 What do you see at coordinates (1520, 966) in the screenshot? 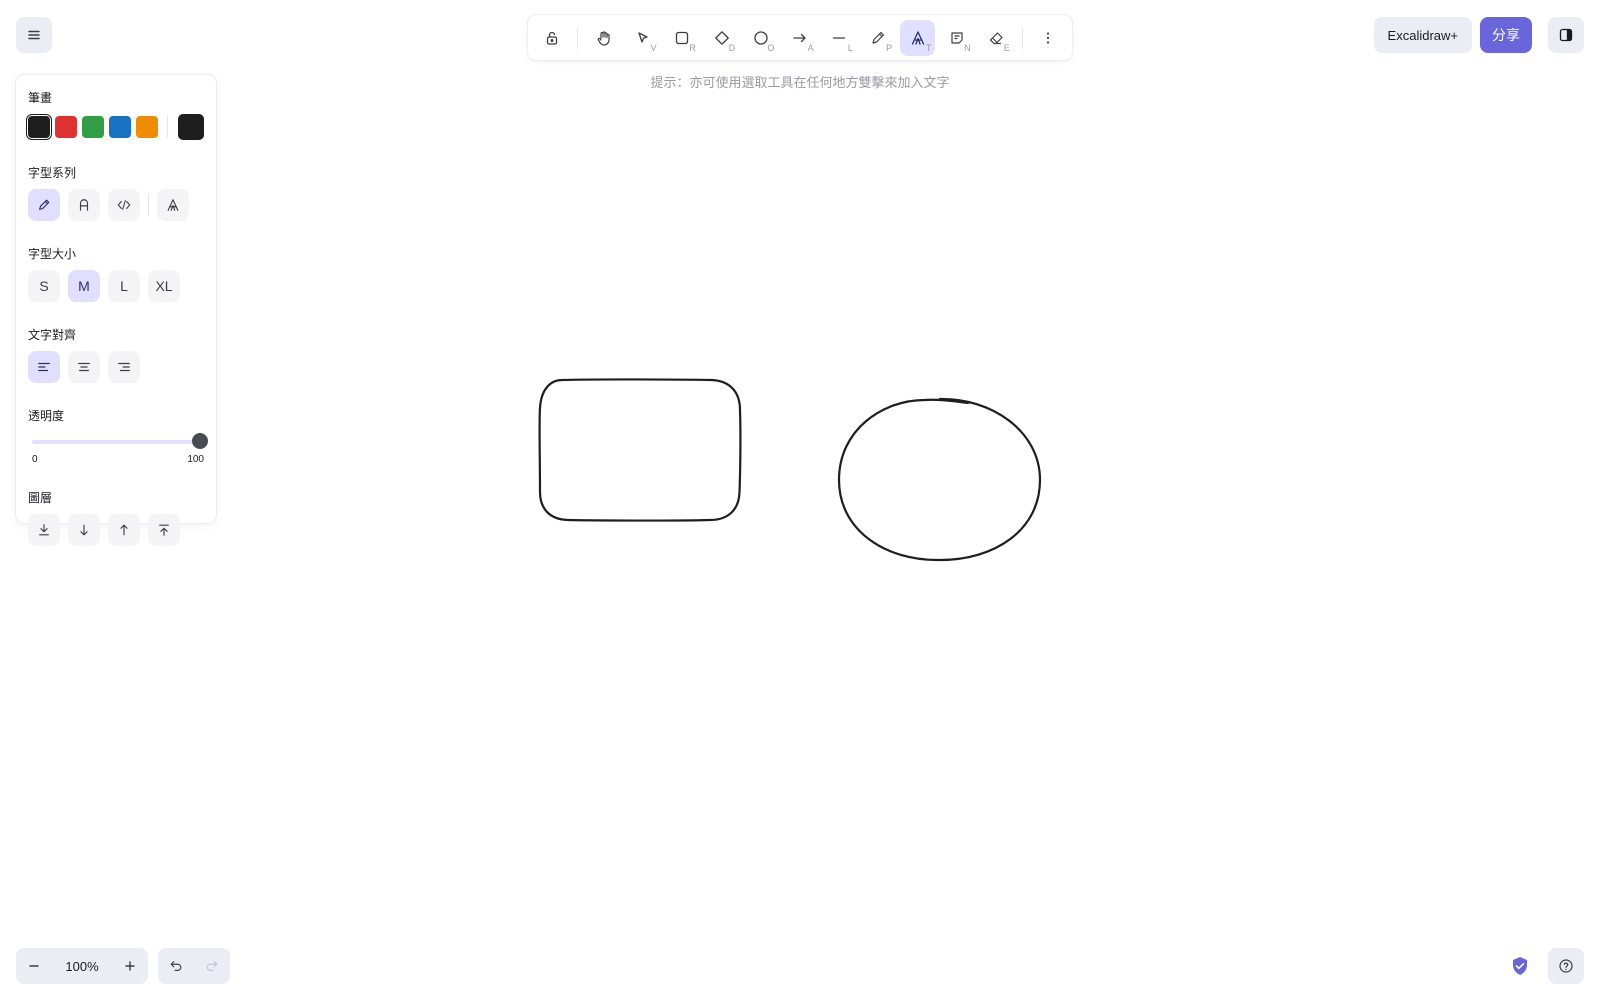
I see `encryption-shield-icon` at bounding box center [1520, 966].